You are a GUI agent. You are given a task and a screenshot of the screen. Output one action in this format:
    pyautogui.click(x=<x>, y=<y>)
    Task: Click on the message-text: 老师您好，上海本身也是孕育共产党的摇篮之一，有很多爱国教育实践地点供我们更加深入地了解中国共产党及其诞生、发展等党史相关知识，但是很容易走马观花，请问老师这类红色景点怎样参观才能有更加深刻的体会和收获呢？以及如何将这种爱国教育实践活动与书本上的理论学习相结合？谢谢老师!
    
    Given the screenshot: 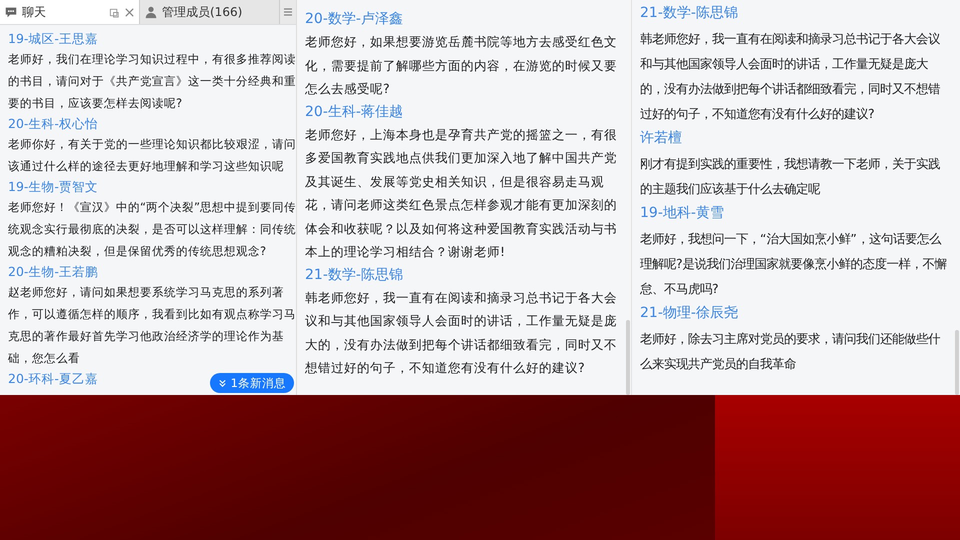 What is the action you would take?
    pyautogui.click(x=461, y=193)
    